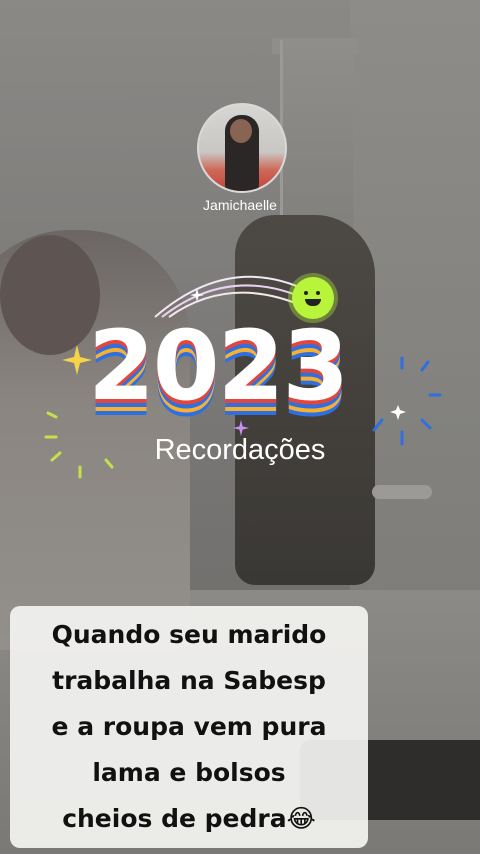 The height and width of the screenshot is (854, 480). What do you see at coordinates (242, 148) in the screenshot?
I see `profile-avatar` at bounding box center [242, 148].